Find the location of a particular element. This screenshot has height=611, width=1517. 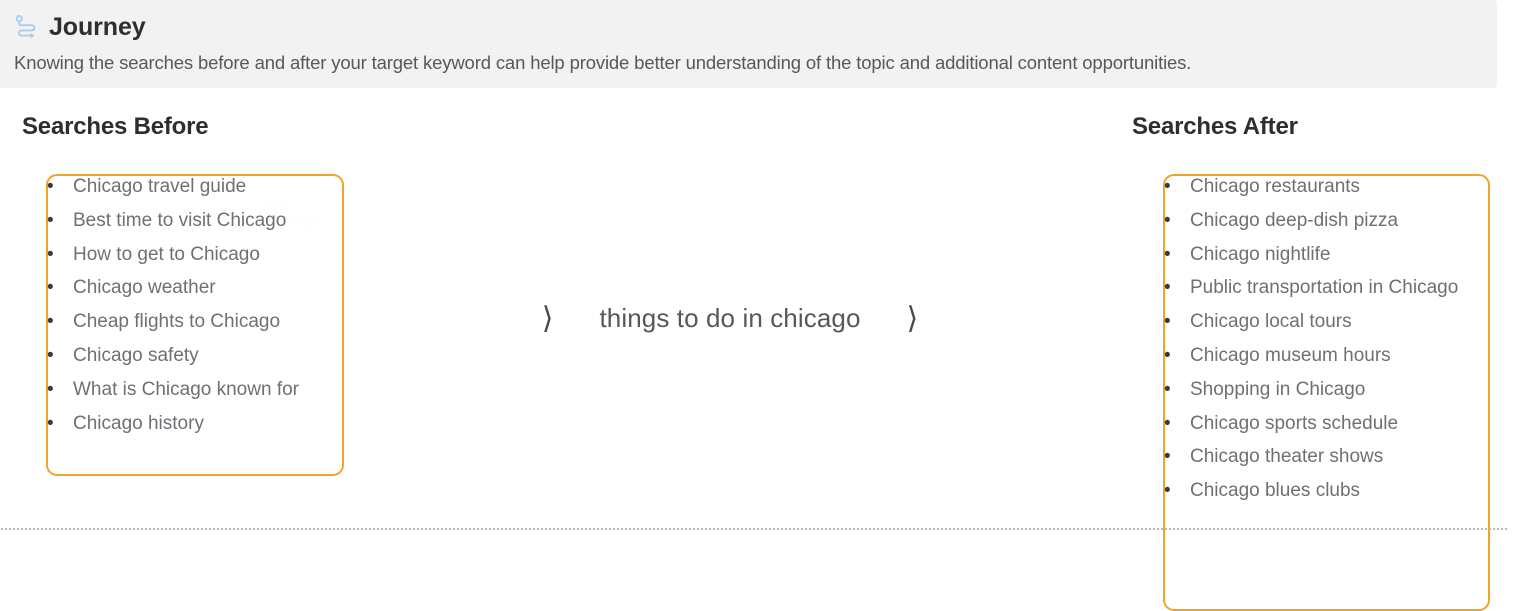

list-item: • What is Chicago known for is located at coordinates (173, 390).